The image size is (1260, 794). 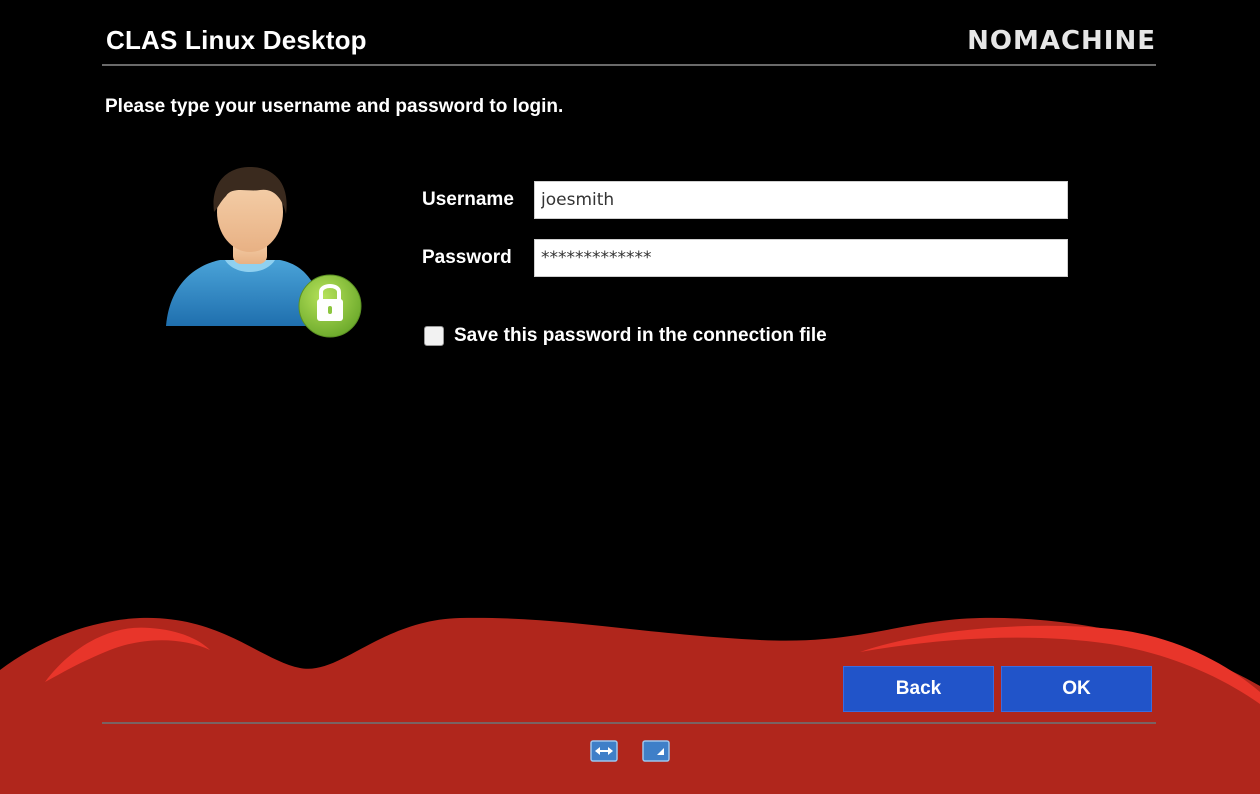 What do you see at coordinates (1076, 689) in the screenshot?
I see `ok-button: OK` at bounding box center [1076, 689].